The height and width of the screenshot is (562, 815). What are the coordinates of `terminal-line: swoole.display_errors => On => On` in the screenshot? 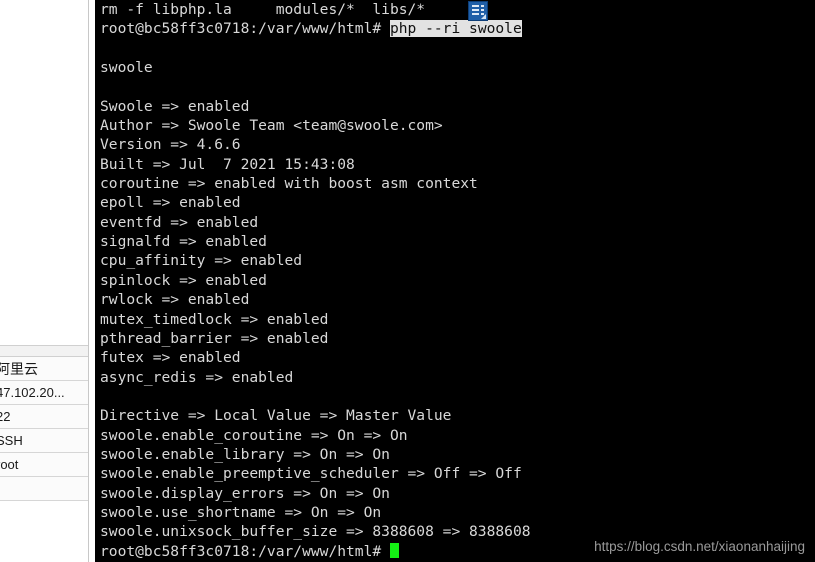 It's located at (245, 493).